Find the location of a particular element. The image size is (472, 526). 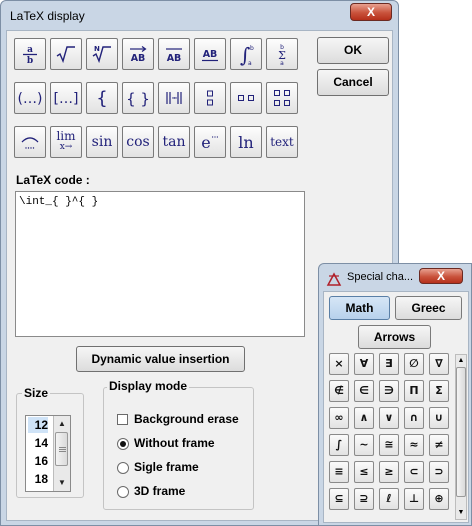

cos-button: cos is located at coordinates (138, 142).